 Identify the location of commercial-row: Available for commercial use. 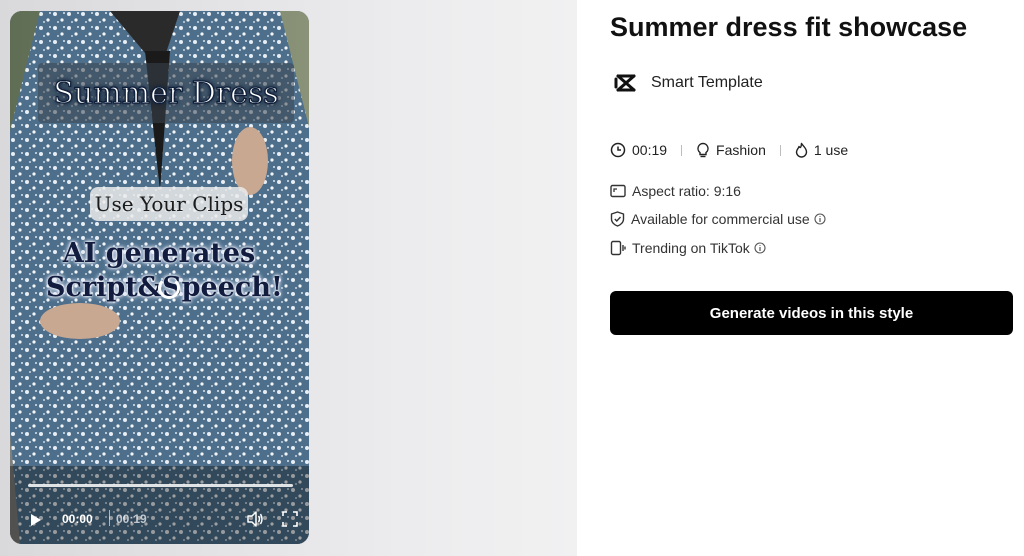
(721, 219).